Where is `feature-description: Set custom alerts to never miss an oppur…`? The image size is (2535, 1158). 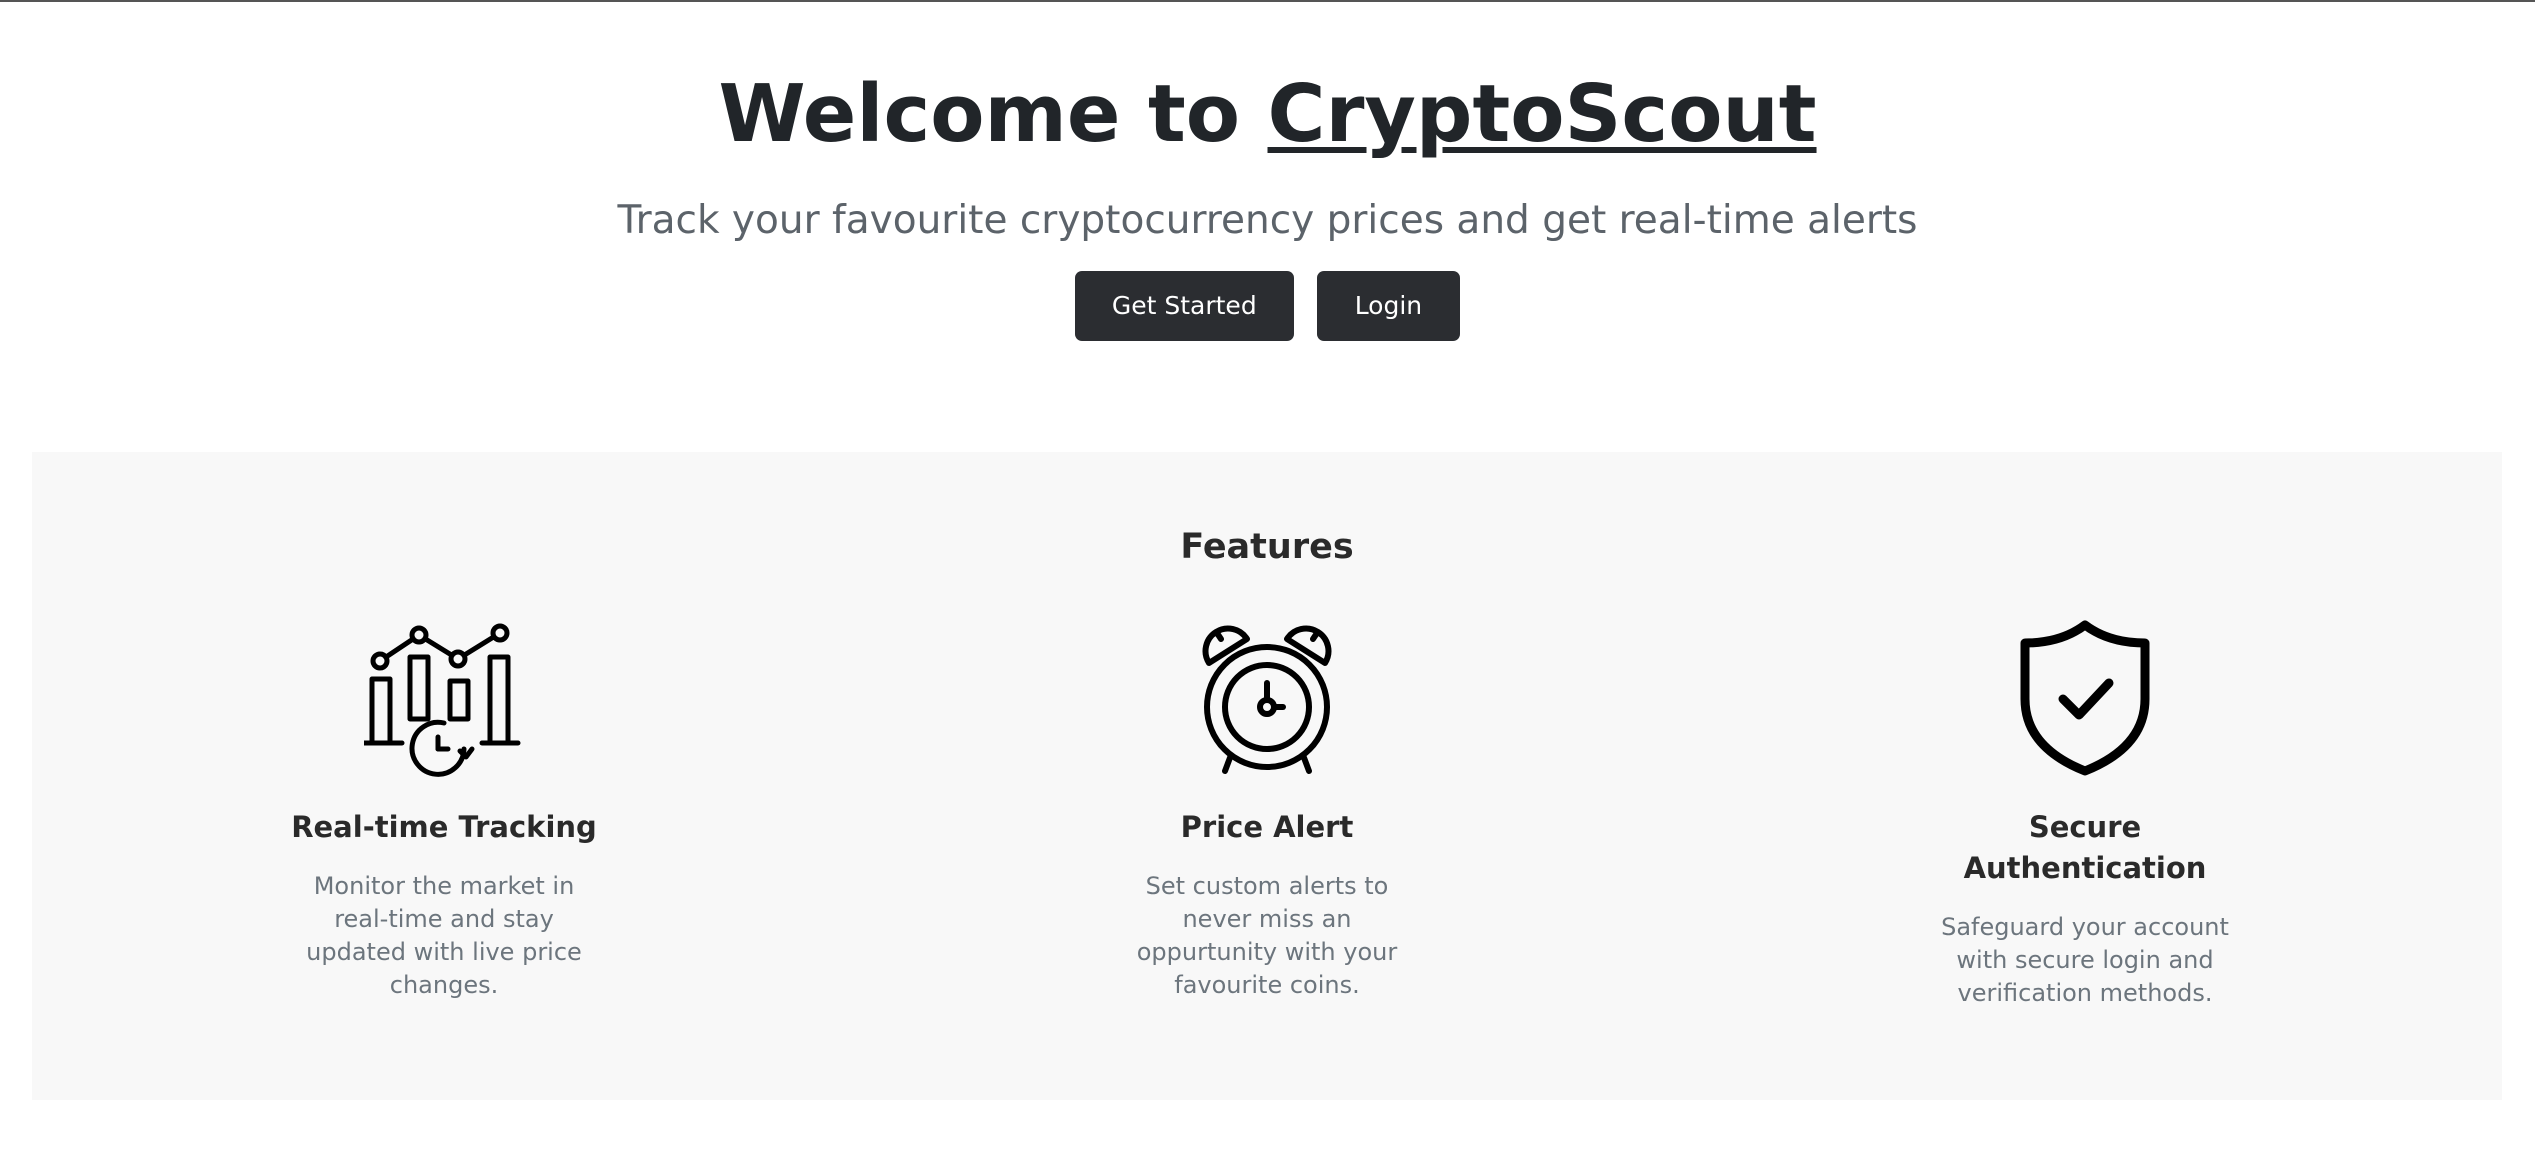
feature-description: Set custom alerts to never miss an oppur… is located at coordinates (1267, 935).